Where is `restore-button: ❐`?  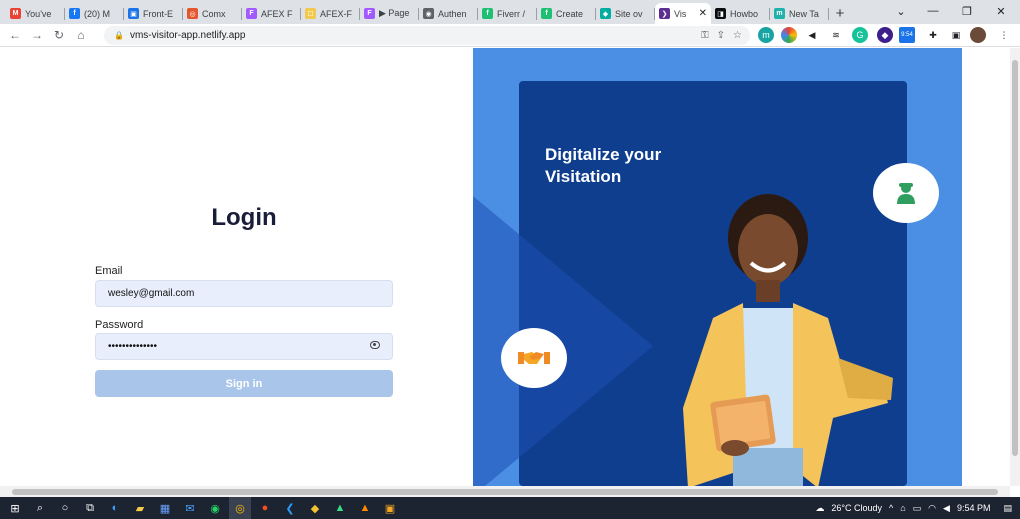
restore-button: ❐ is located at coordinates (967, 11).